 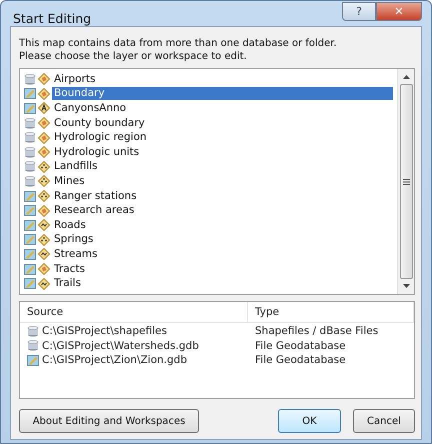 I want to click on help-button: ?, so click(x=359, y=11).